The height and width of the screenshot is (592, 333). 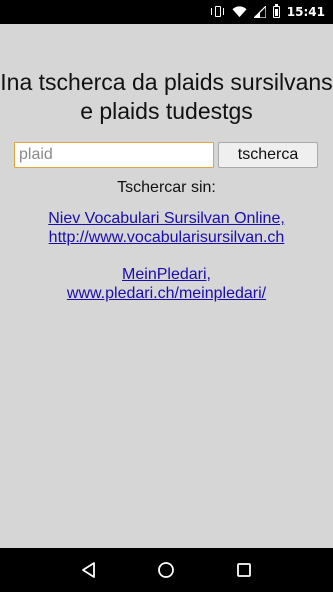 I want to click on link-meinpledari: MeinPledari, www.pledari.ch/meinpledari/, so click(x=166, y=284).